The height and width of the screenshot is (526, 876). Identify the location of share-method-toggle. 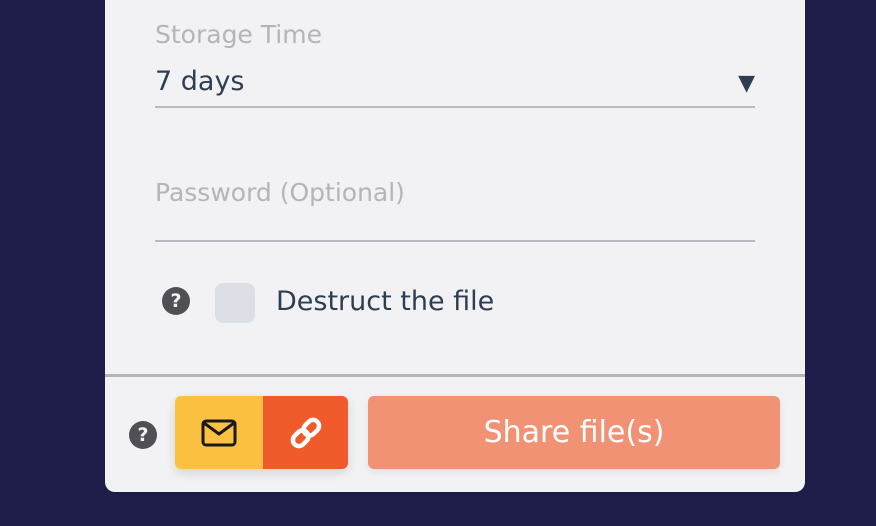
(261, 432).